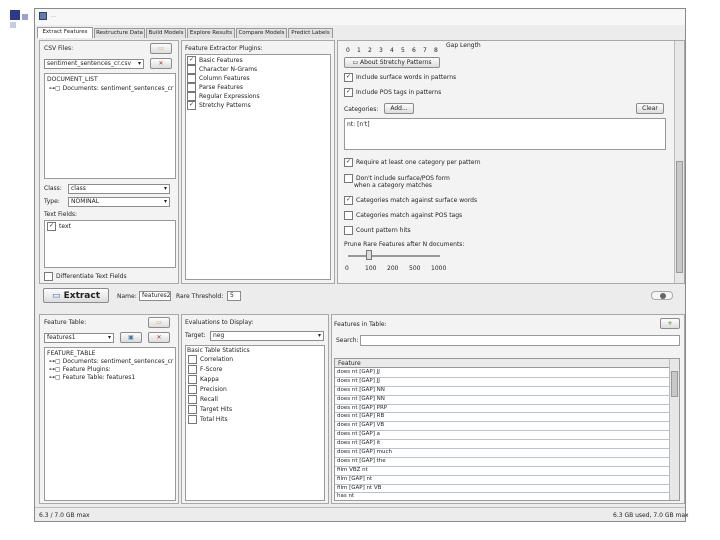 This screenshot has width=720, height=540. What do you see at coordinates (131, 337) in the screenshot?
I see `save-feature-table-button: ▣` at bounding box center [131, 337].